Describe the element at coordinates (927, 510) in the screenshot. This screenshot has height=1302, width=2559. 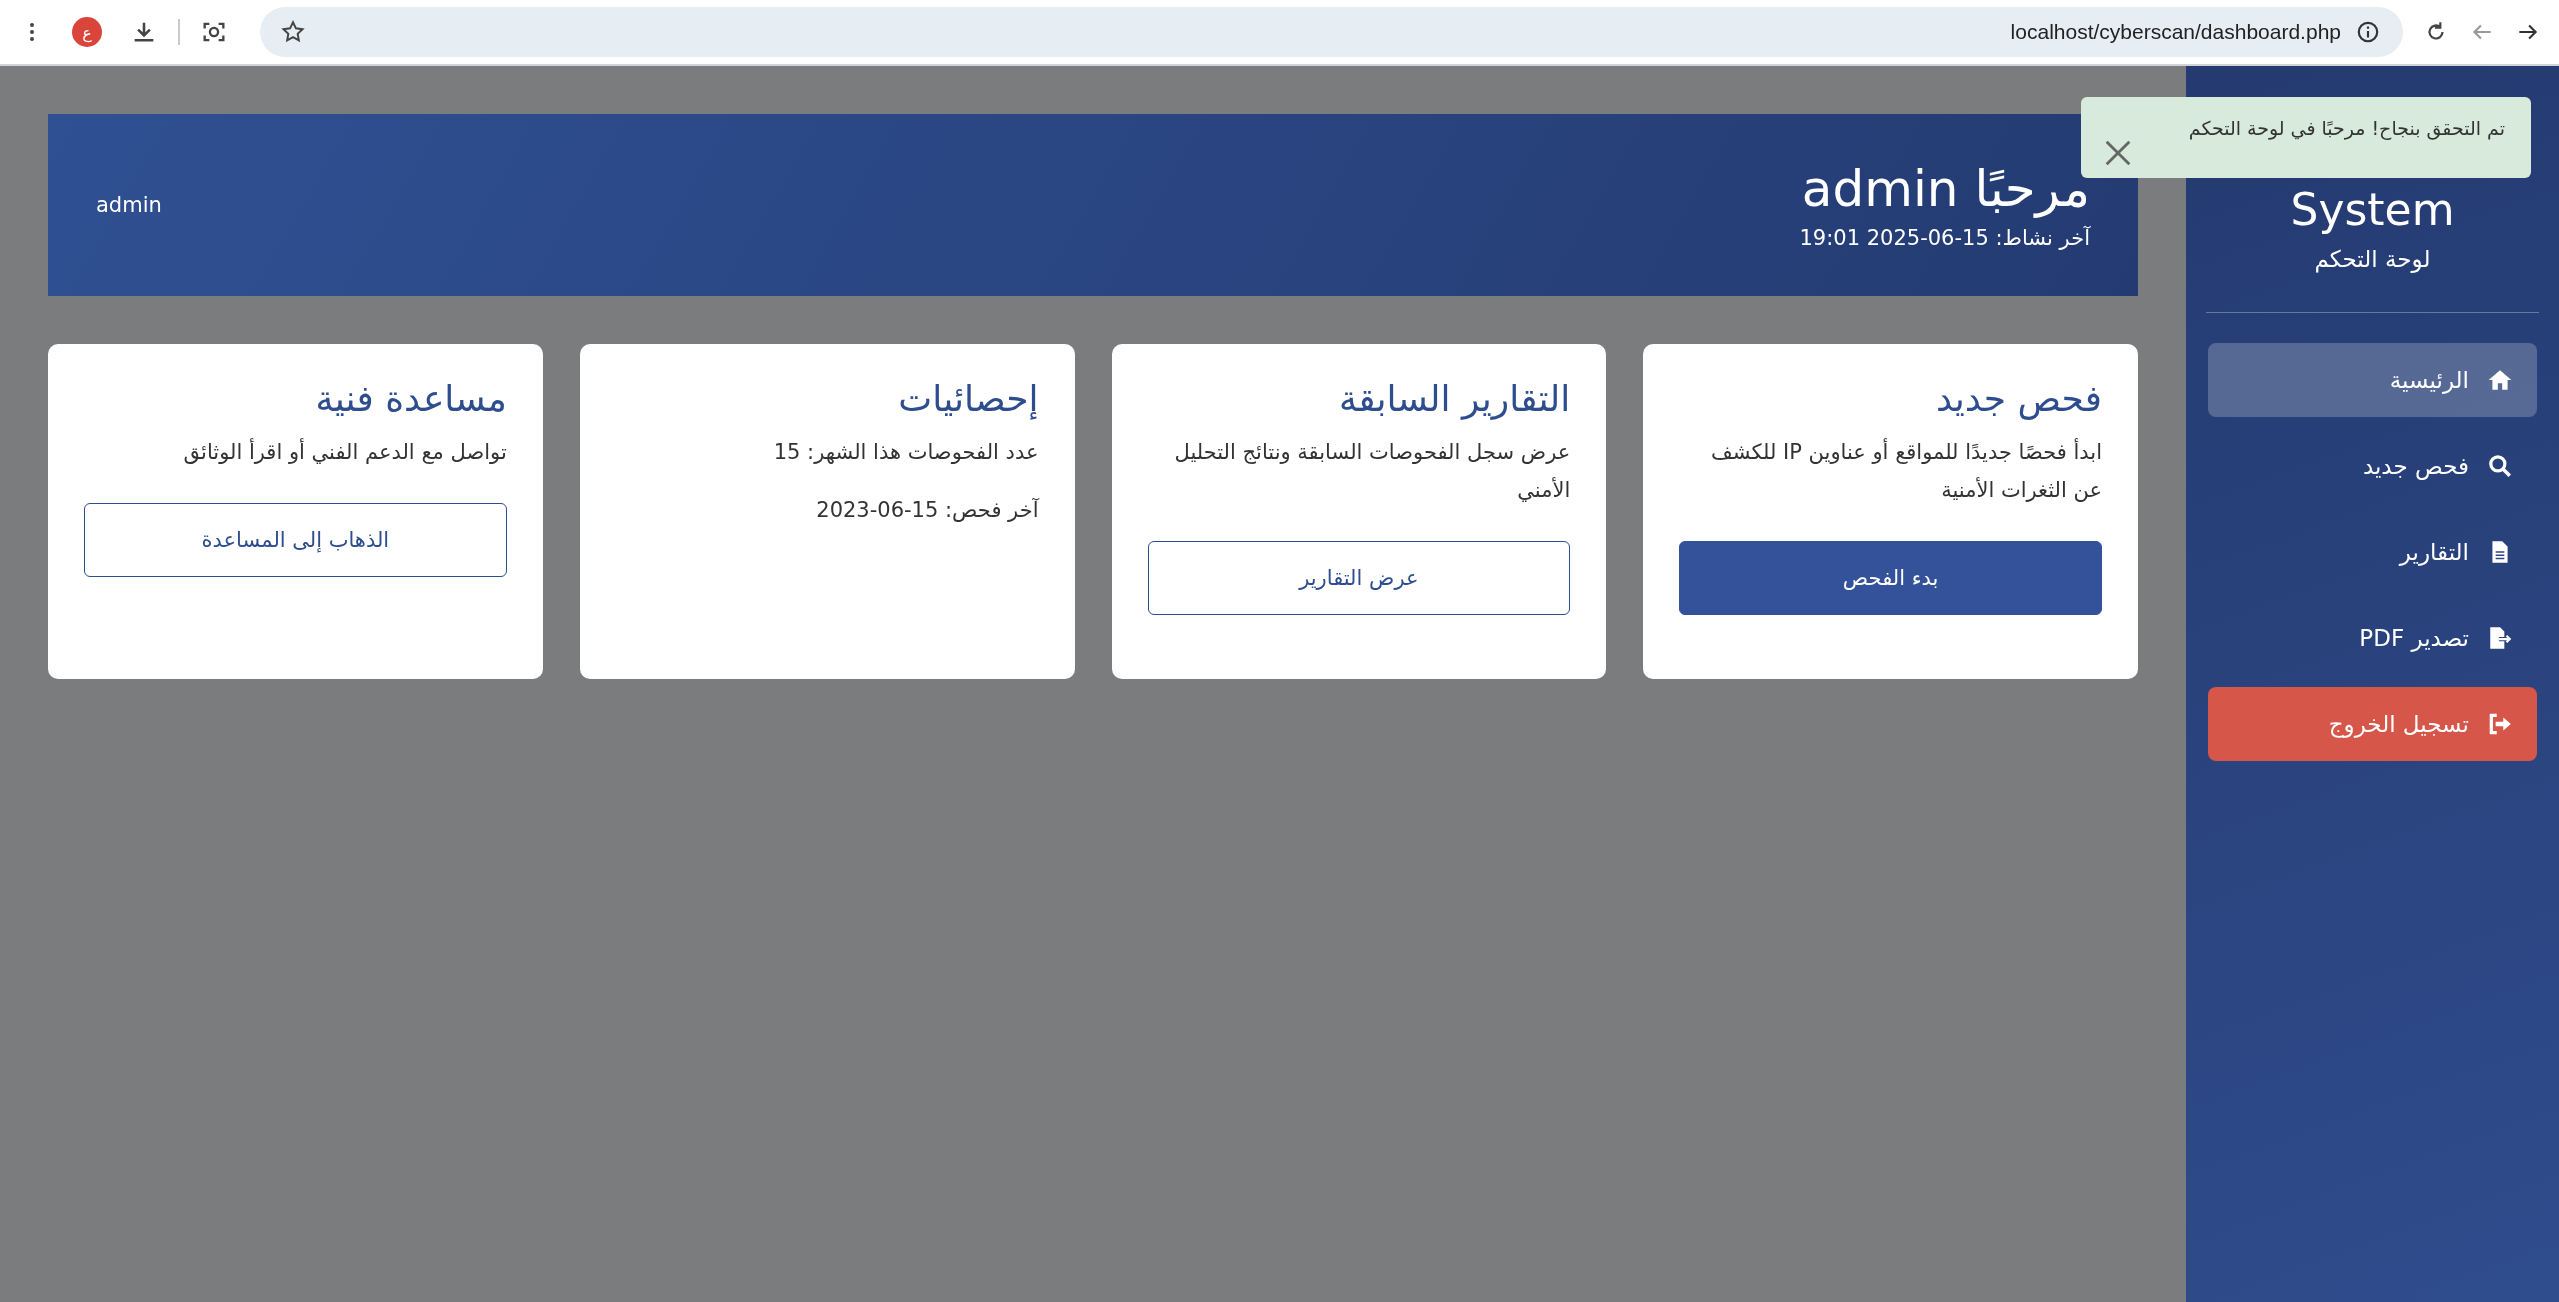
I see `card-description: آخر فحص: 15-06-2023` at that location.